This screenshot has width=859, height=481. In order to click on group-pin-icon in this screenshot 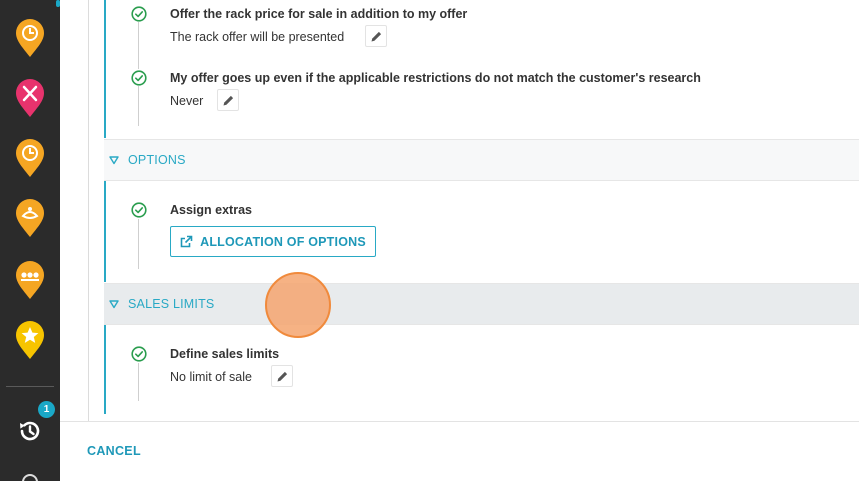, I will do `click(30, 280)`.